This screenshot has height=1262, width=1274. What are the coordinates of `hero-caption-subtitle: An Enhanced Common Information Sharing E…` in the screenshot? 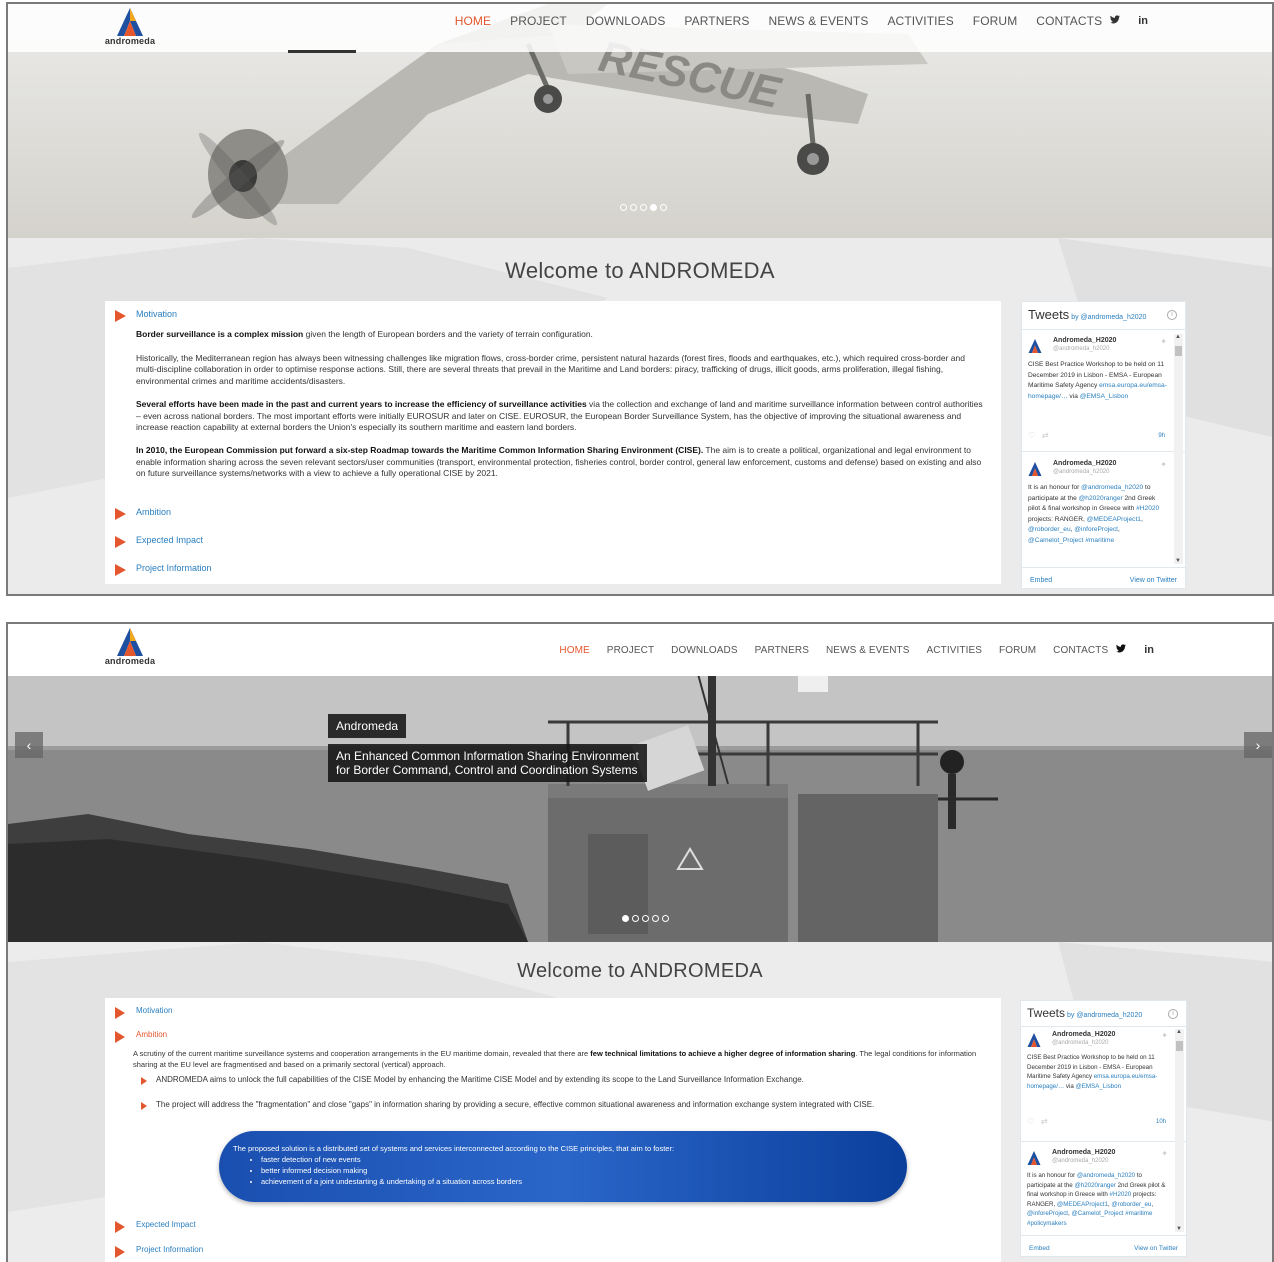 It's located at (487, 763).